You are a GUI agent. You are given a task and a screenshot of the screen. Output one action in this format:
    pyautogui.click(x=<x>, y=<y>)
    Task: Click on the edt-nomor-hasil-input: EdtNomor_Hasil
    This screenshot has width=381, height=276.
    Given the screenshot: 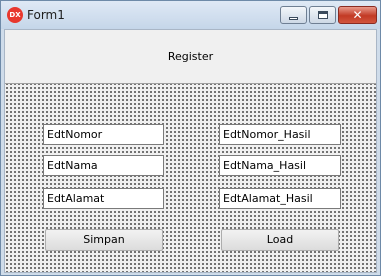 What is the action you would take?
    pyautogui.click(x=280, y=134)
    